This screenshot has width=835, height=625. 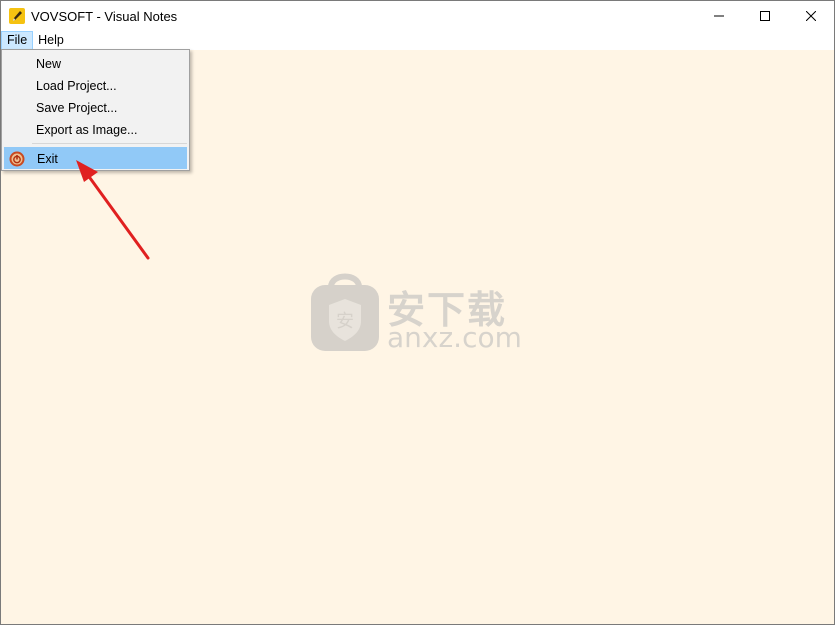 What do you see at coordinates (17, 16) in the screenshot?
I see `app-pencil-icon` at bounding box center [17, 16].